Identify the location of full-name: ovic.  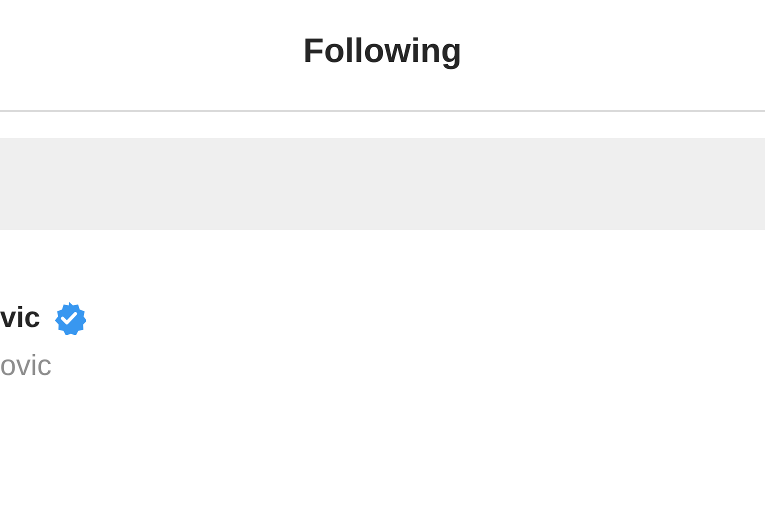
(26, 366).